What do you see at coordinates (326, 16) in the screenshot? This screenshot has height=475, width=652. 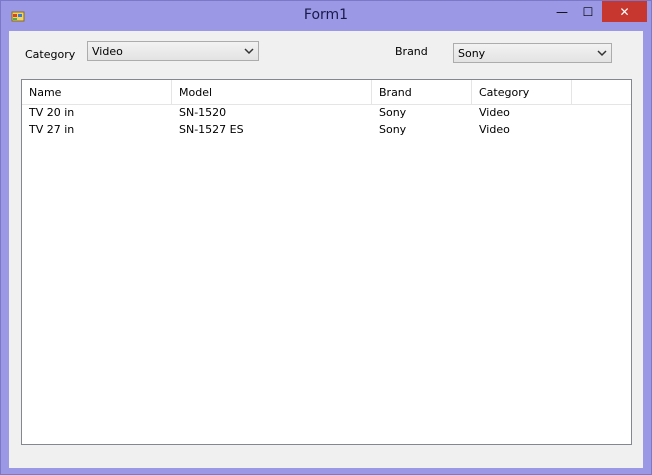 I see `title-bar: Form1 — ☐ ✕` at bounding box center [326, 16].